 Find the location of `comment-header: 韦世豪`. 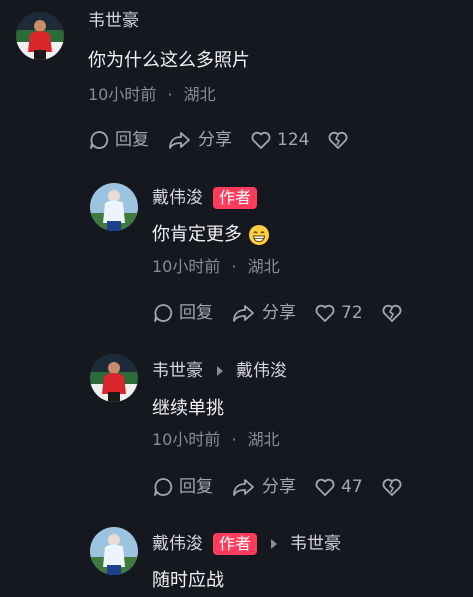

comment-header: 韦世豪 is located at coordinates (113, 21).